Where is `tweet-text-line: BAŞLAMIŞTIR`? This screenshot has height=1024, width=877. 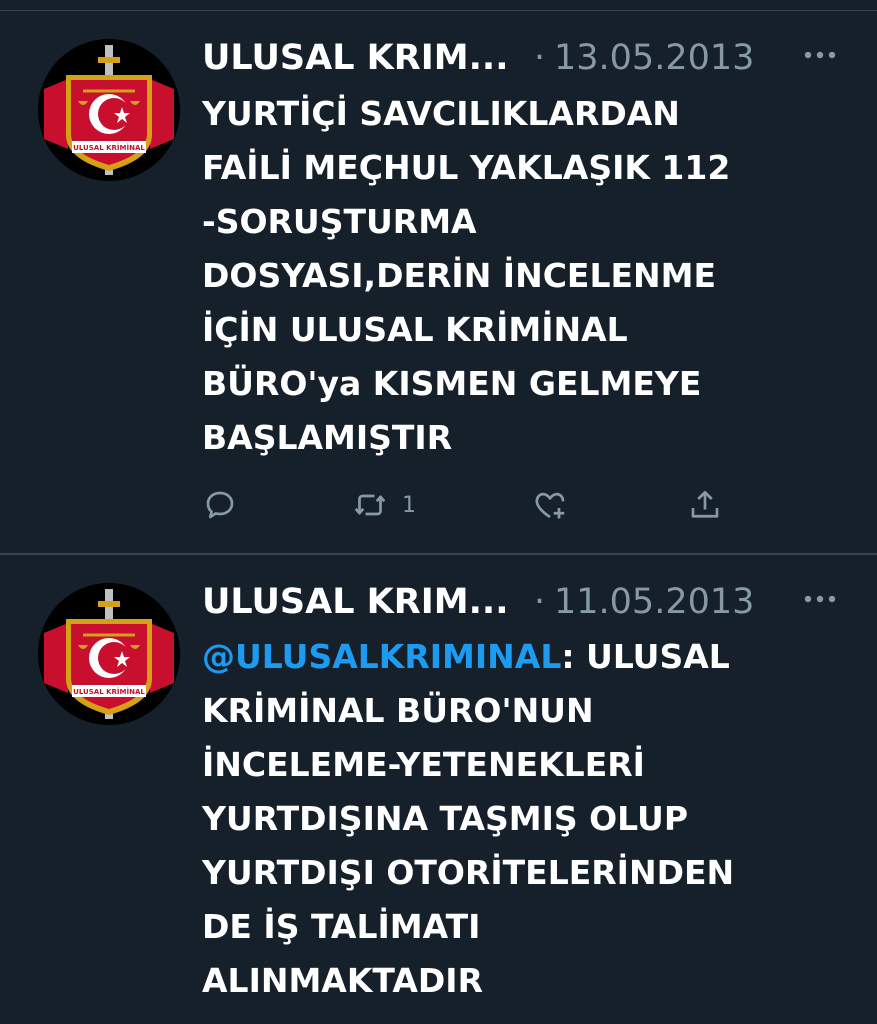 tweet-text-line: BAŞLAMIŞTIR is located at coordinates (327, 437).